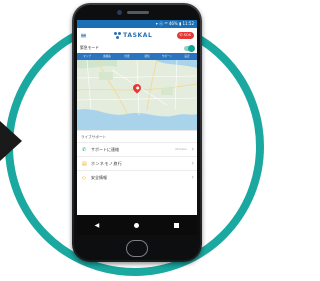  What do you see at coordinates (137, 177) in the screenshot?
I see `list-item: ◇ 安全情報 ›` at bounding box center [137, 177].